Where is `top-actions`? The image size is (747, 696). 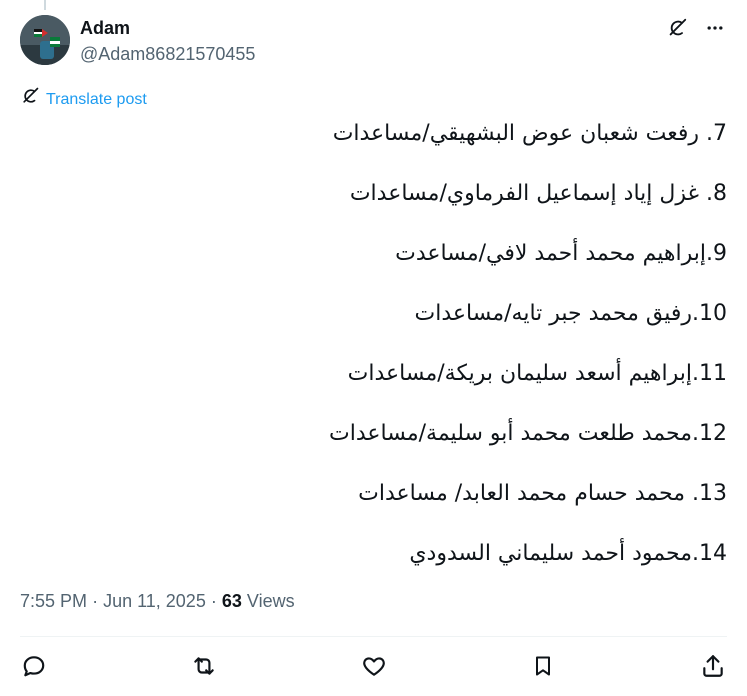 top-actions is located at coordinates (696, 28).